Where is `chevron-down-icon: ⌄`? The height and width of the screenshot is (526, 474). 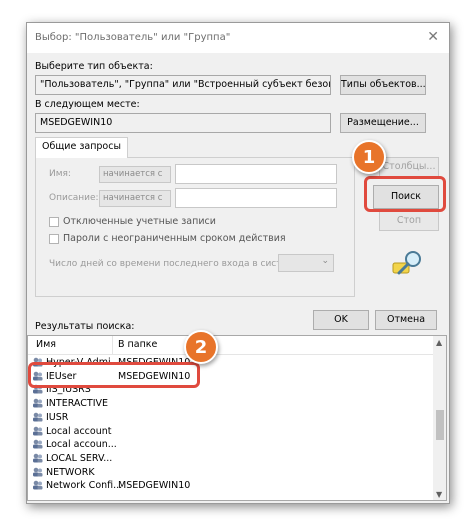
chevron-down-icon: ⌄ is located at coordinates (325, 261).